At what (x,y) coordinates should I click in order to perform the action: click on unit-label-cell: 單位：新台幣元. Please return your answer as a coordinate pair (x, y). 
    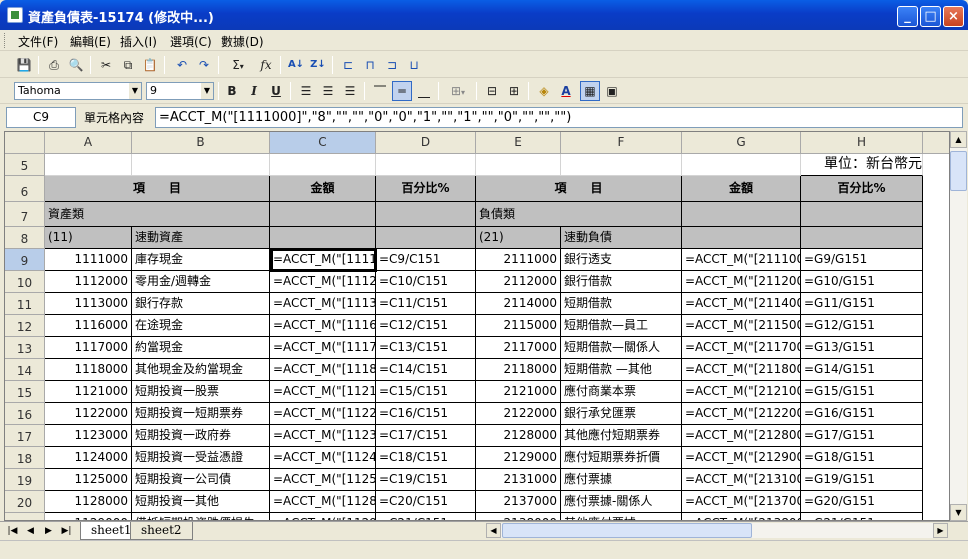
    Looking at the image, I should click on (862, 165).